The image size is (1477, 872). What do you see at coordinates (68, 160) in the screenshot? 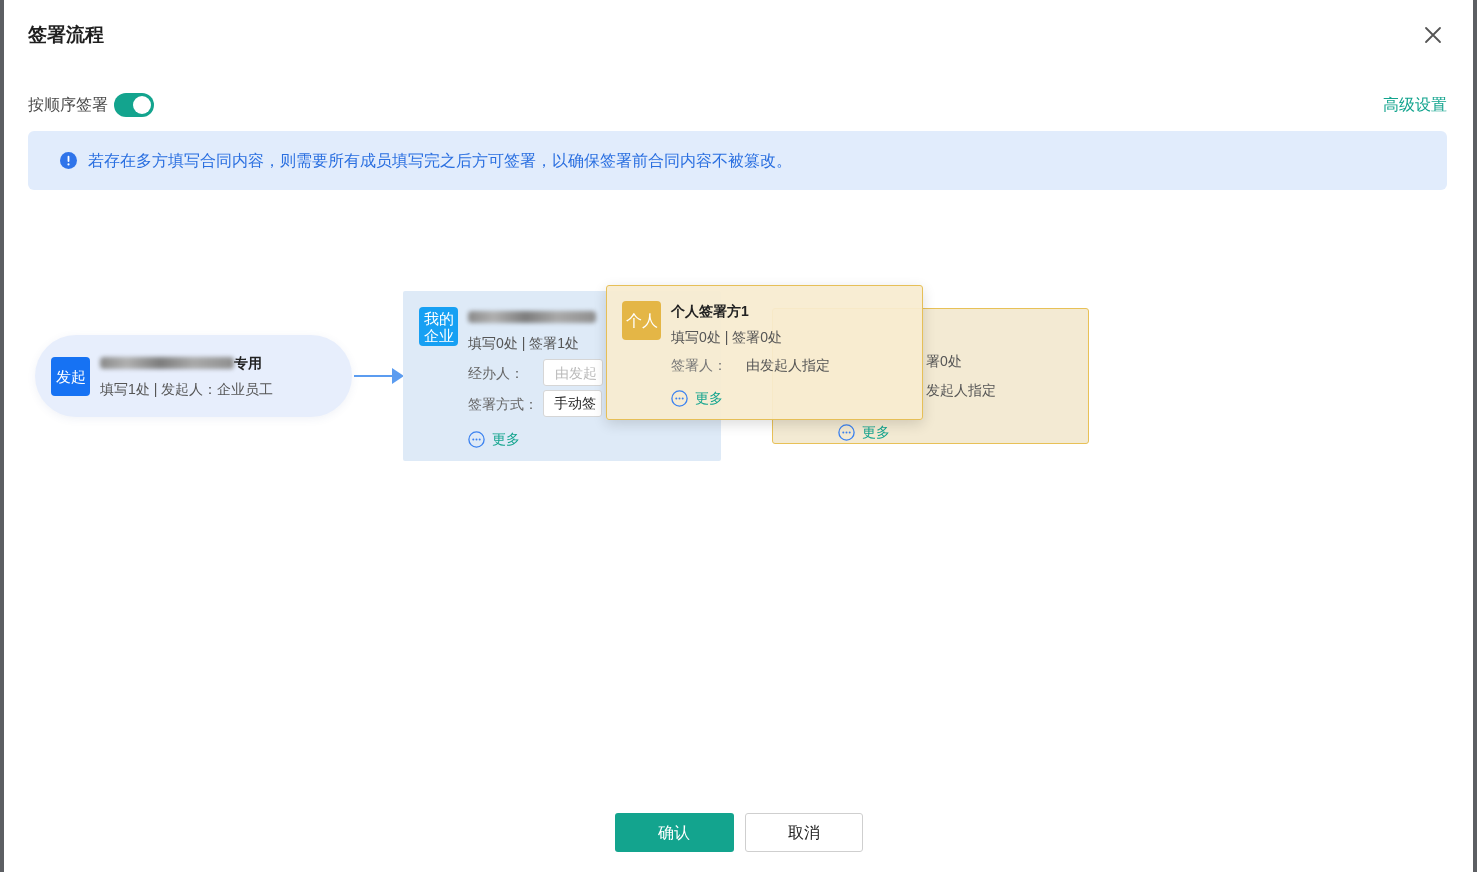
I see `info-icon` at bounding box center [68, 160].